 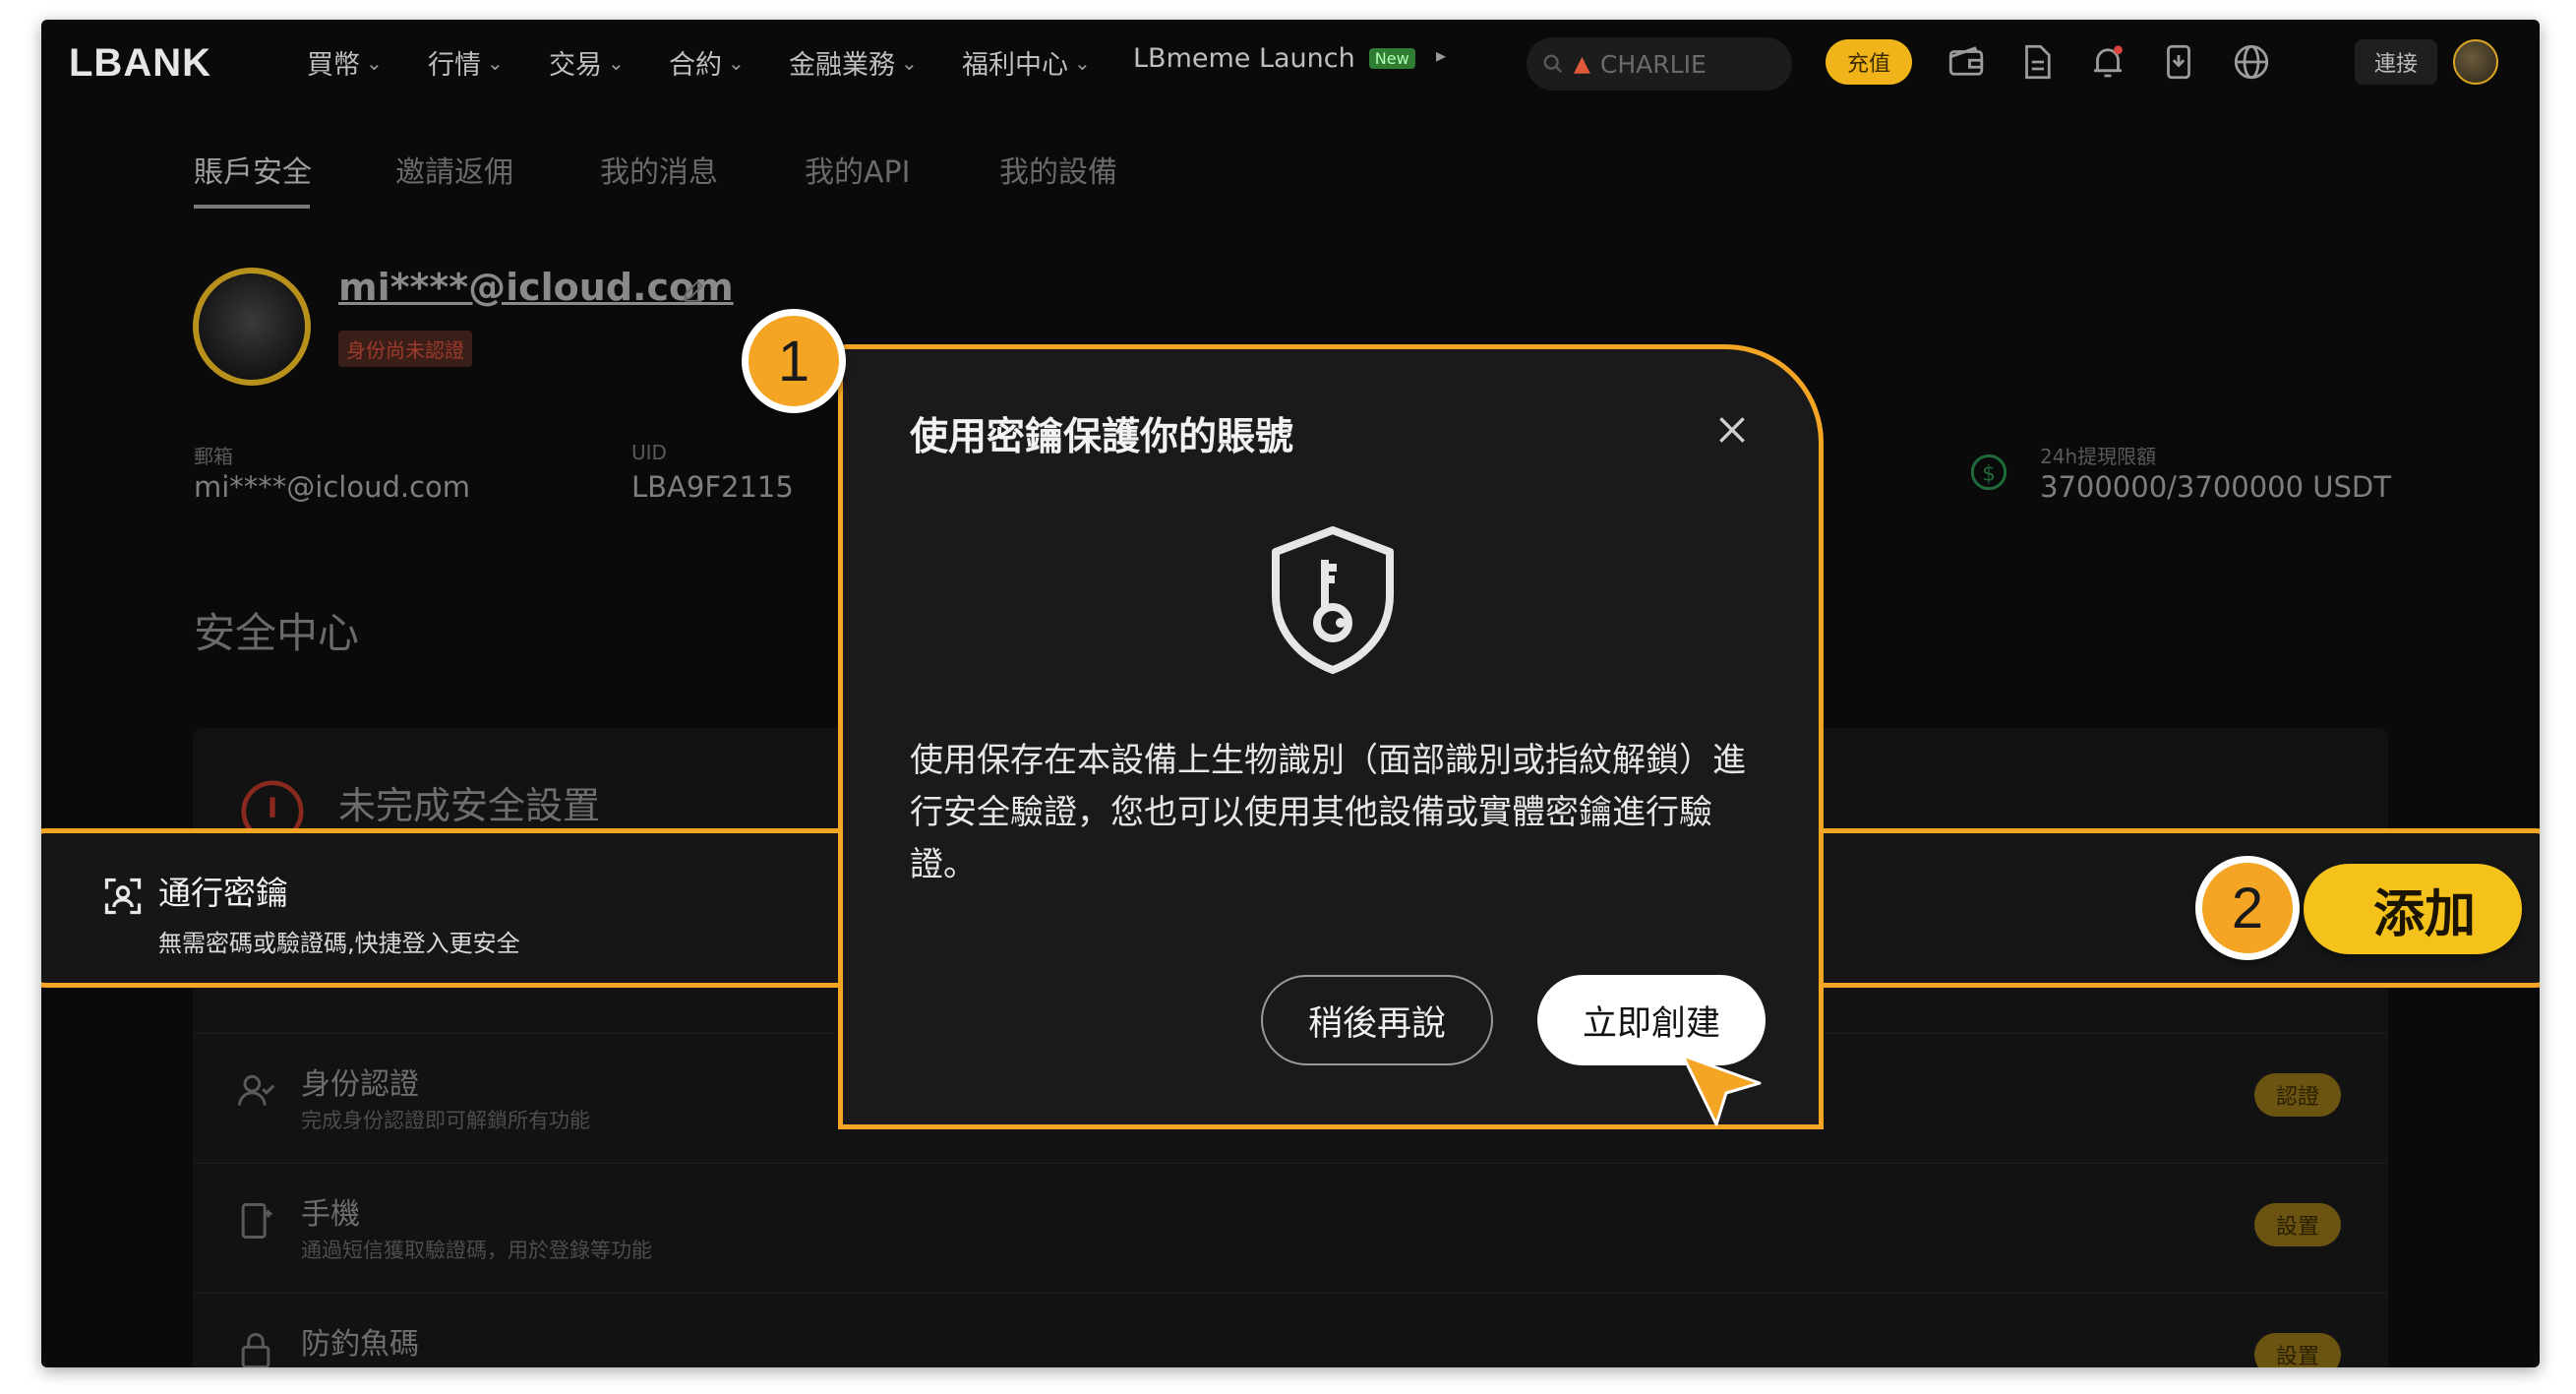 I want to click on nav-markets: 行情 ⌄, so click(x=466, y=63).